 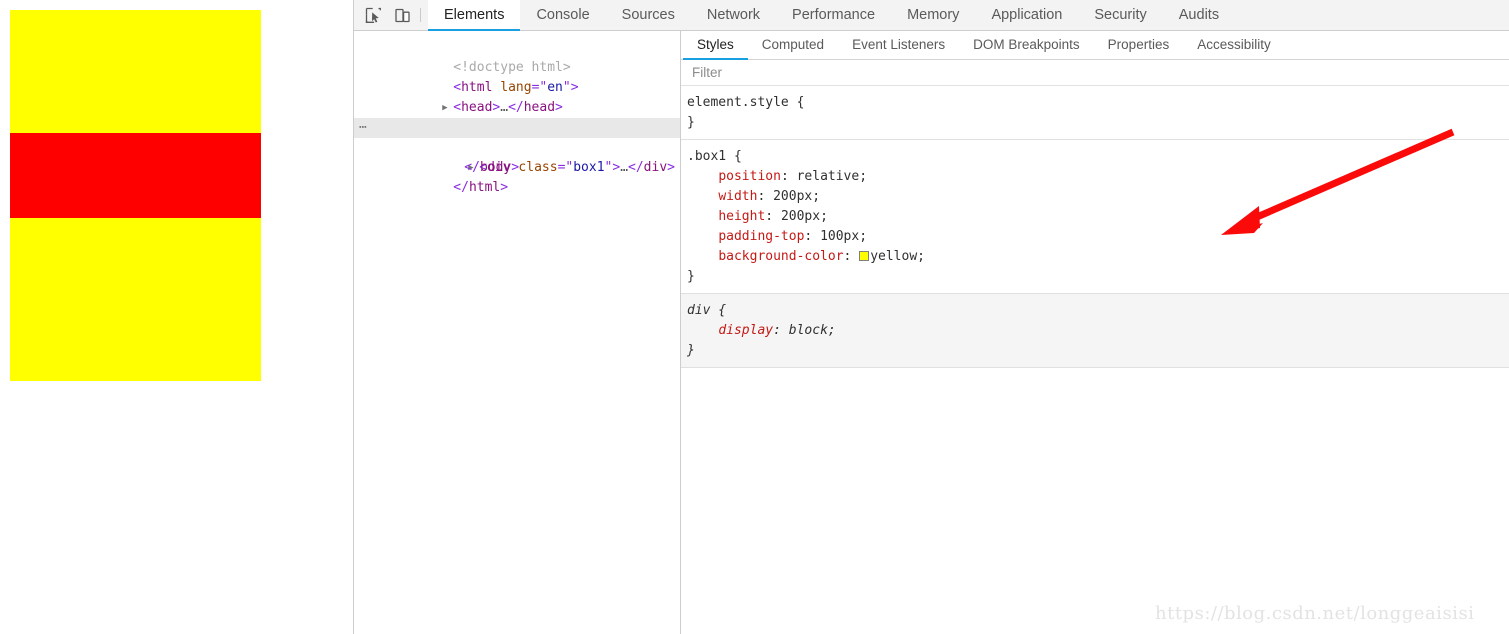 What do you see at coordinates (898, 45) in the screenshot?
I see `tab-event-listeners: Event Listeners` at bounding box center [898, 45].